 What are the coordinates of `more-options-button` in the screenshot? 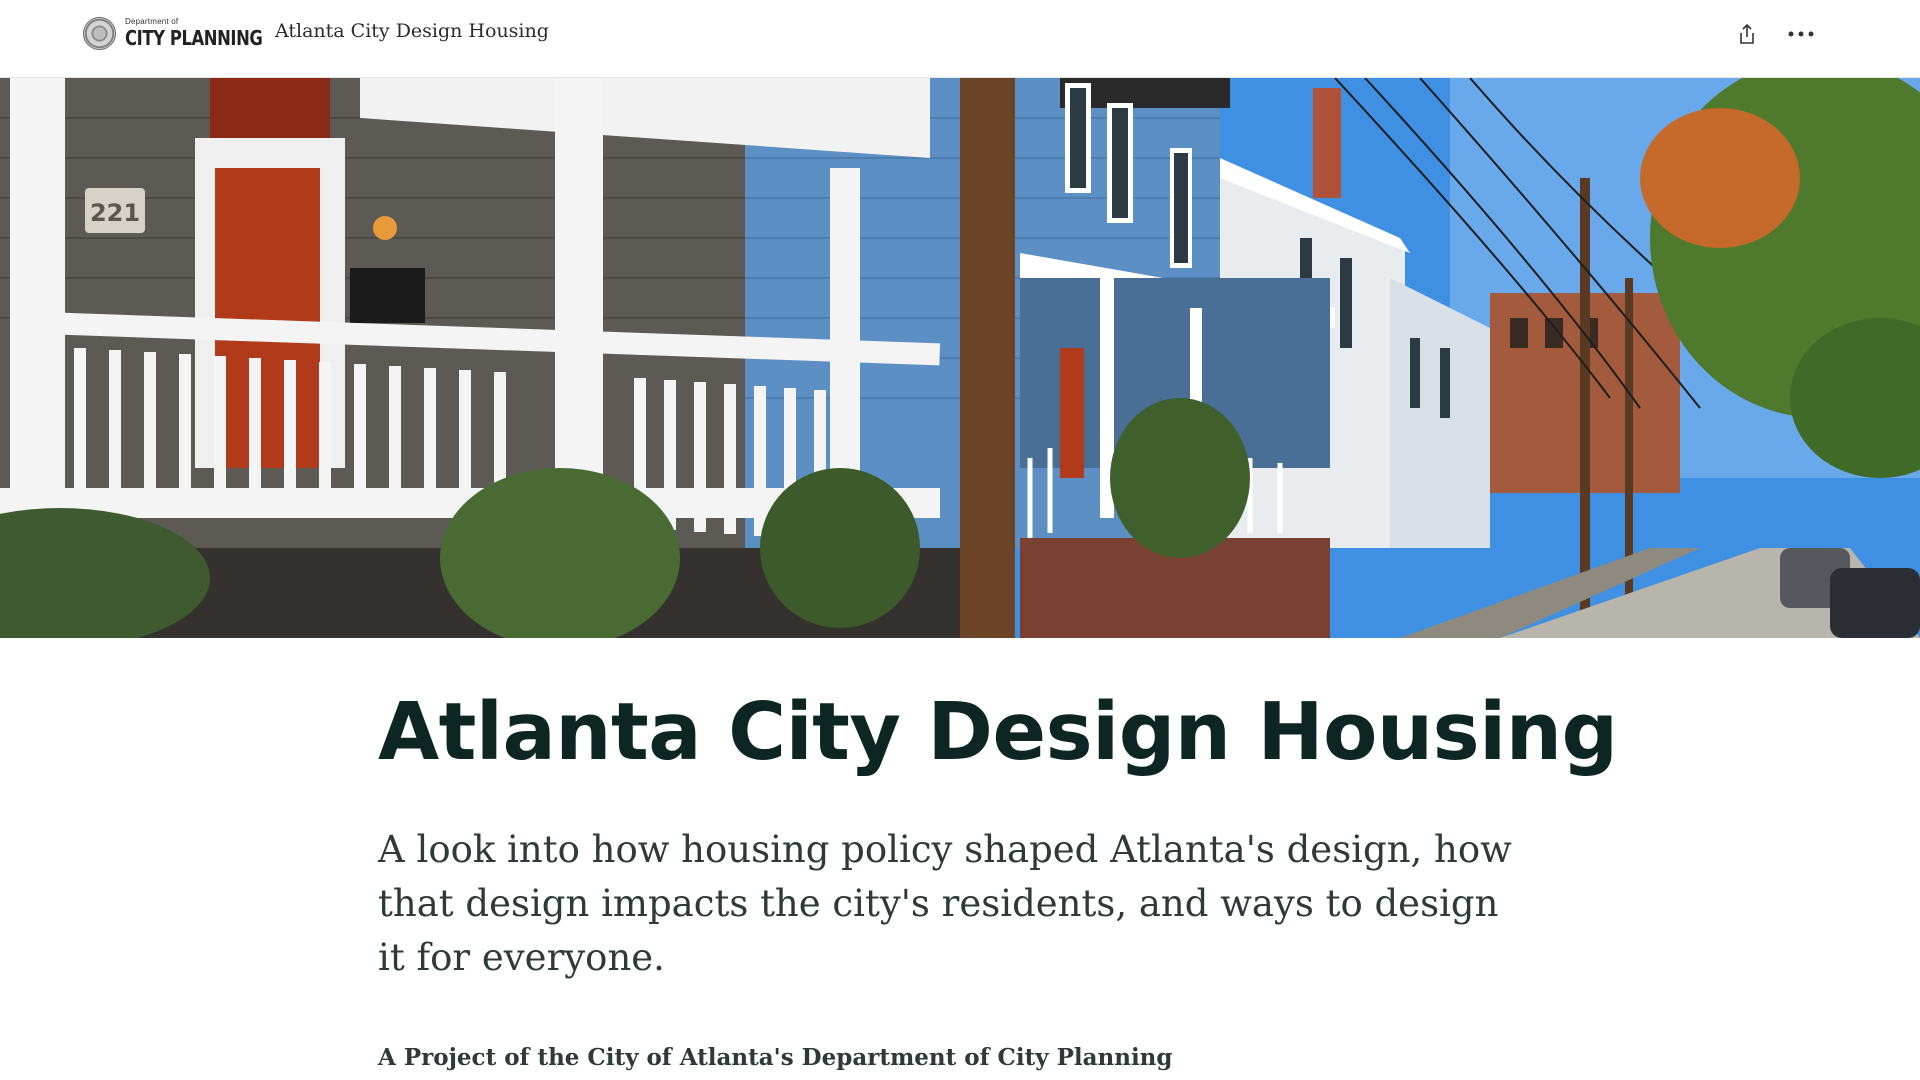 It's located at (1801, 34).